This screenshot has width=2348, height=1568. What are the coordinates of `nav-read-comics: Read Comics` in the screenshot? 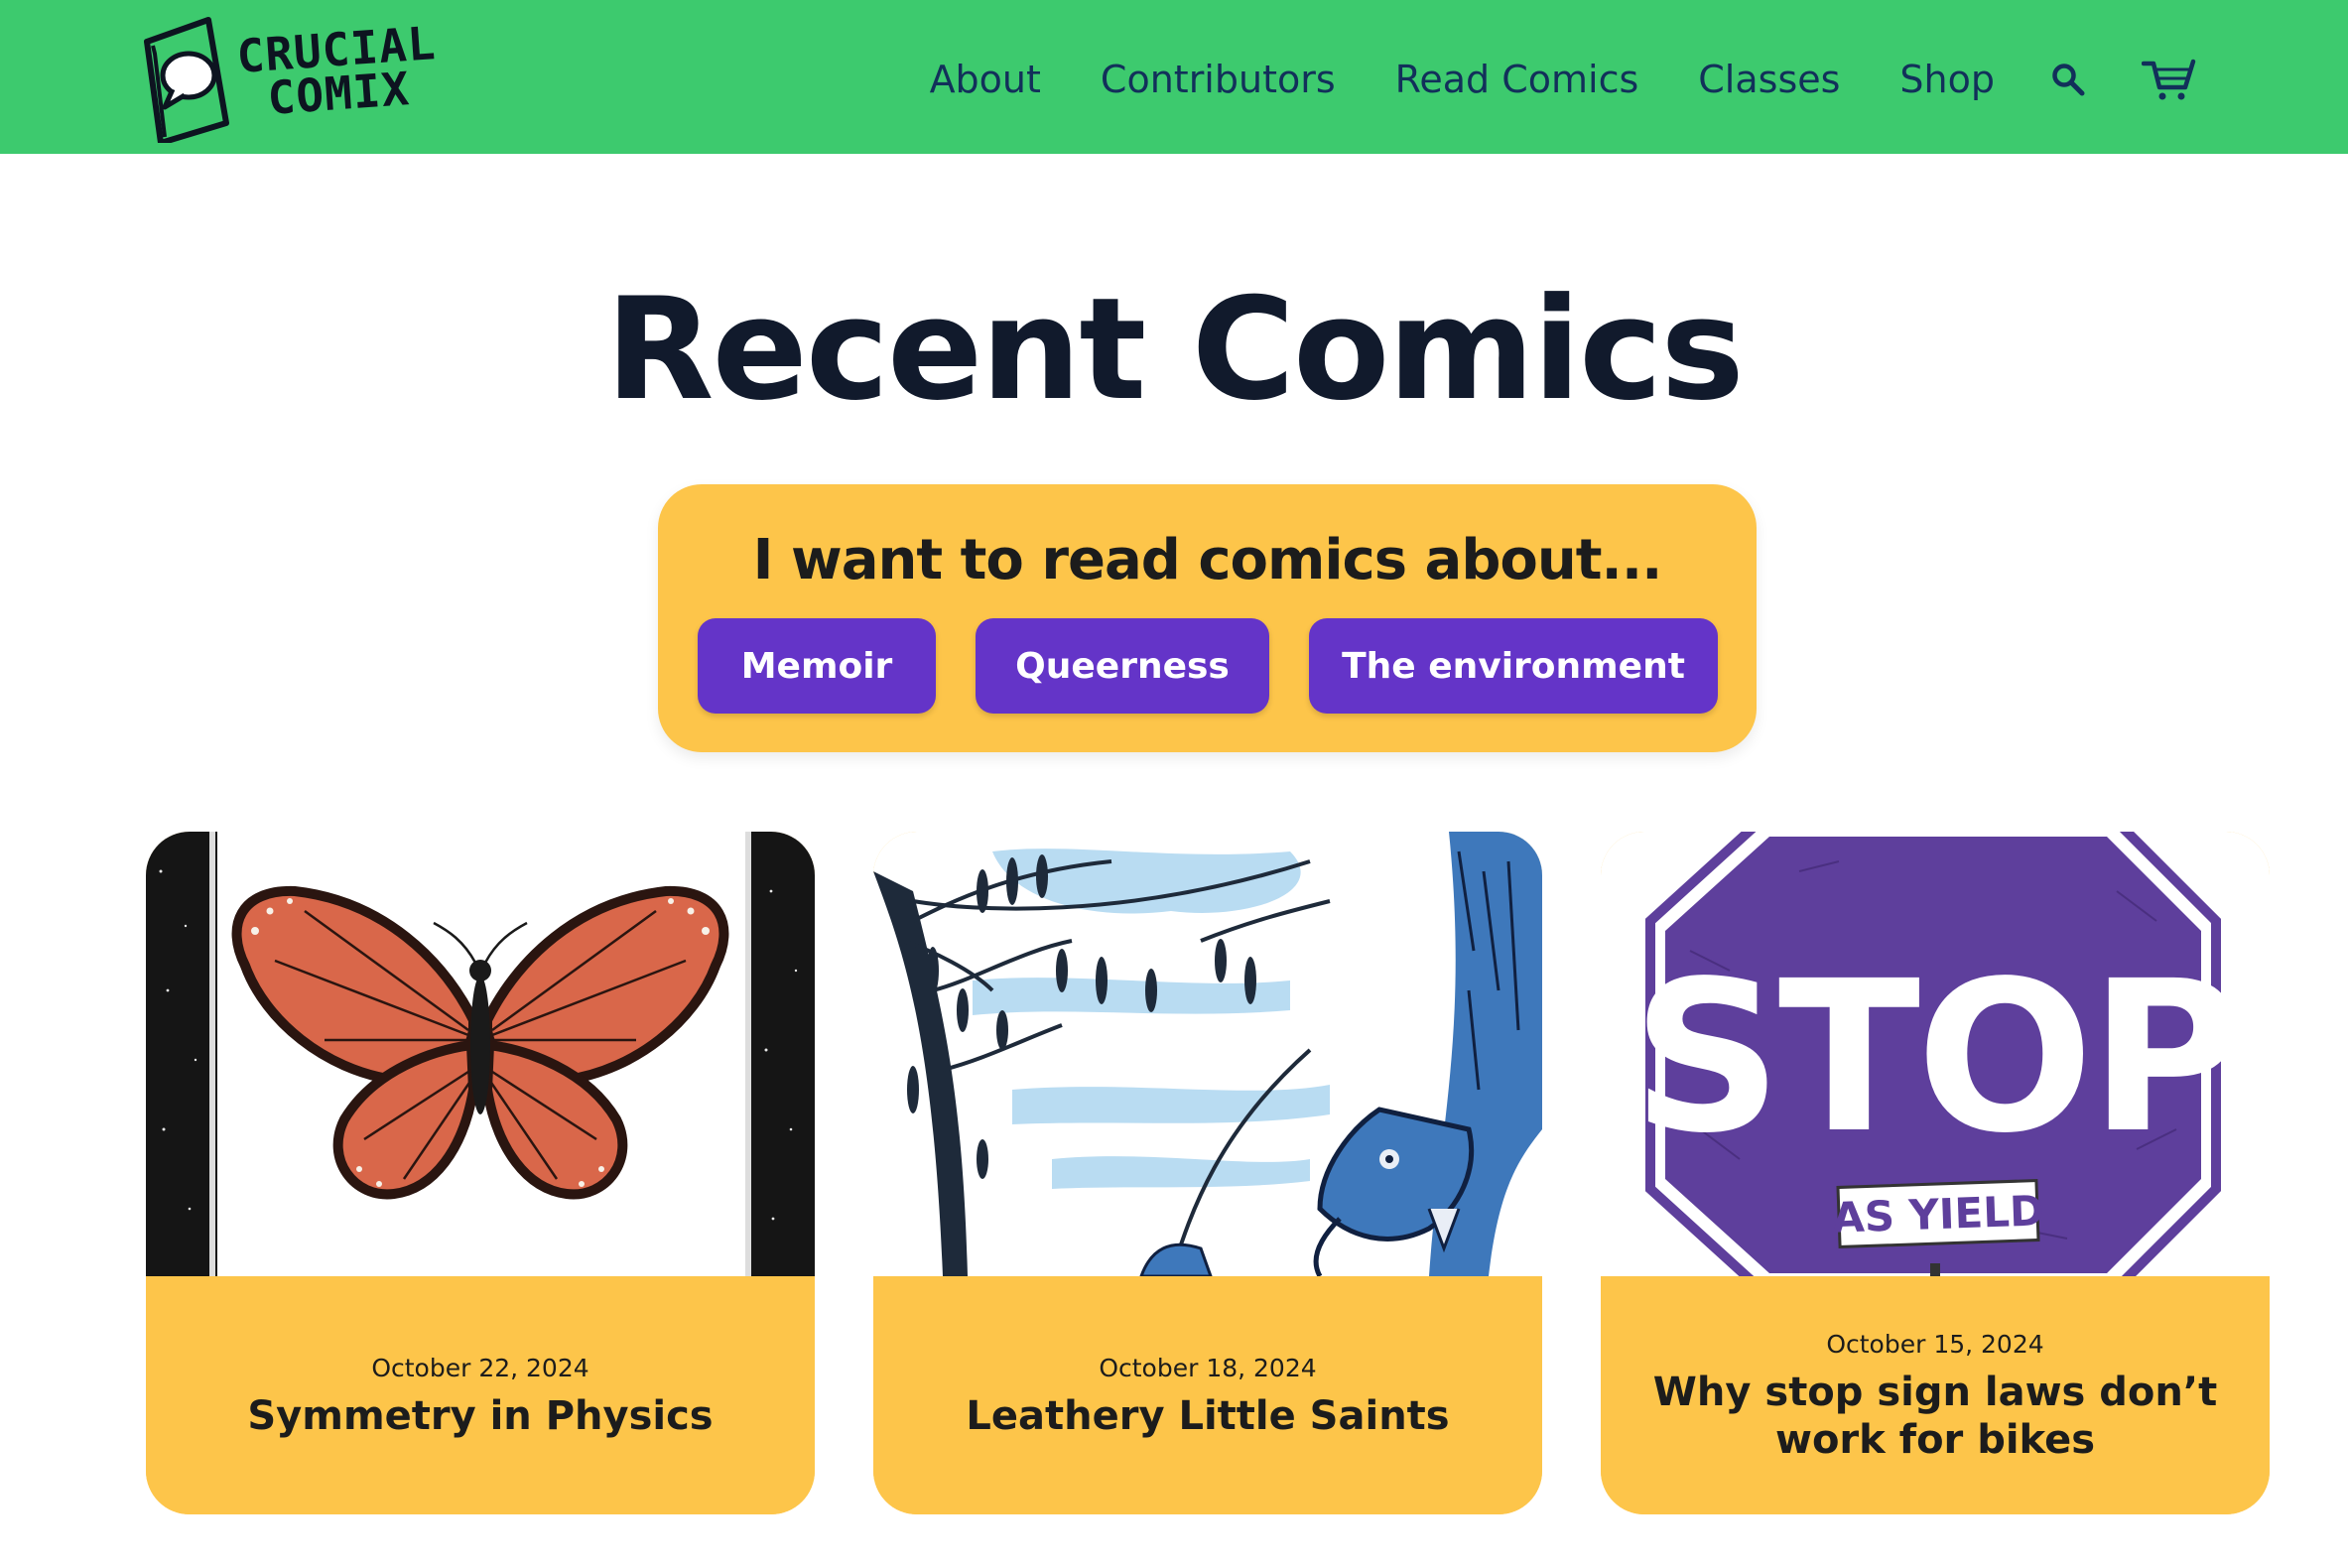 It's located at (1517, 79).